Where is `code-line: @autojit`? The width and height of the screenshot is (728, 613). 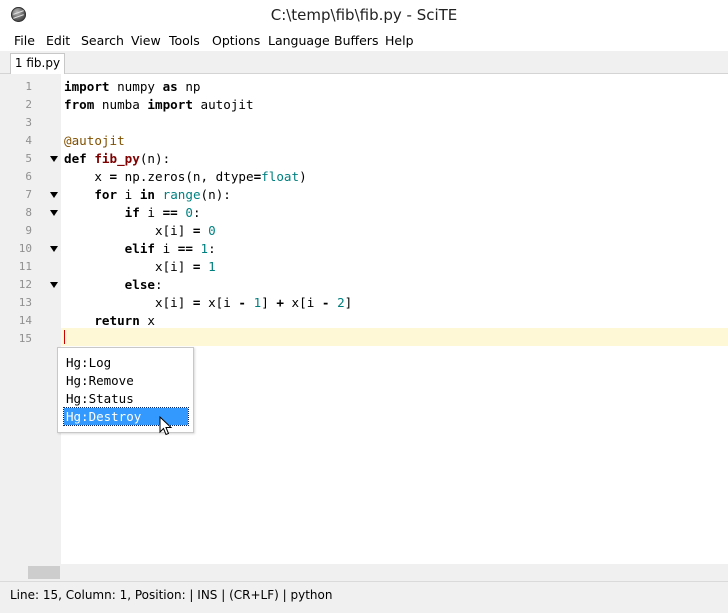
code-line: @autojit is located at coordinates (94, 141).